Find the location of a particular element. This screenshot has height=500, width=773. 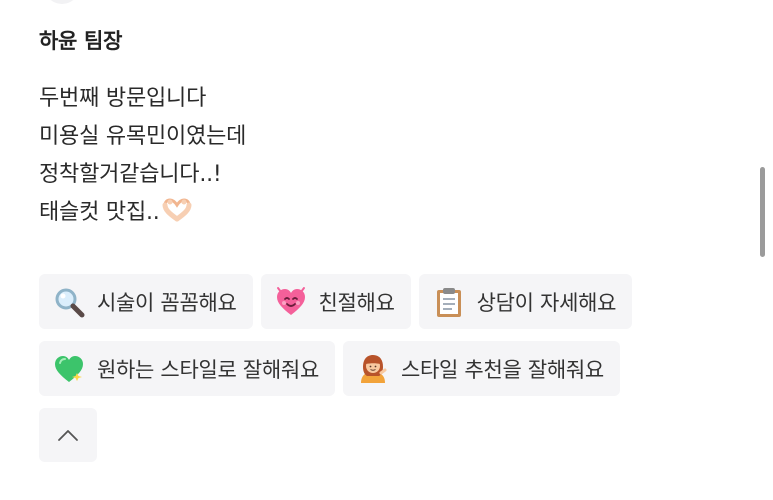

keyword-chip-label: 원하는 스타일로 잘해줘요 is located at coordinates (208, 369).